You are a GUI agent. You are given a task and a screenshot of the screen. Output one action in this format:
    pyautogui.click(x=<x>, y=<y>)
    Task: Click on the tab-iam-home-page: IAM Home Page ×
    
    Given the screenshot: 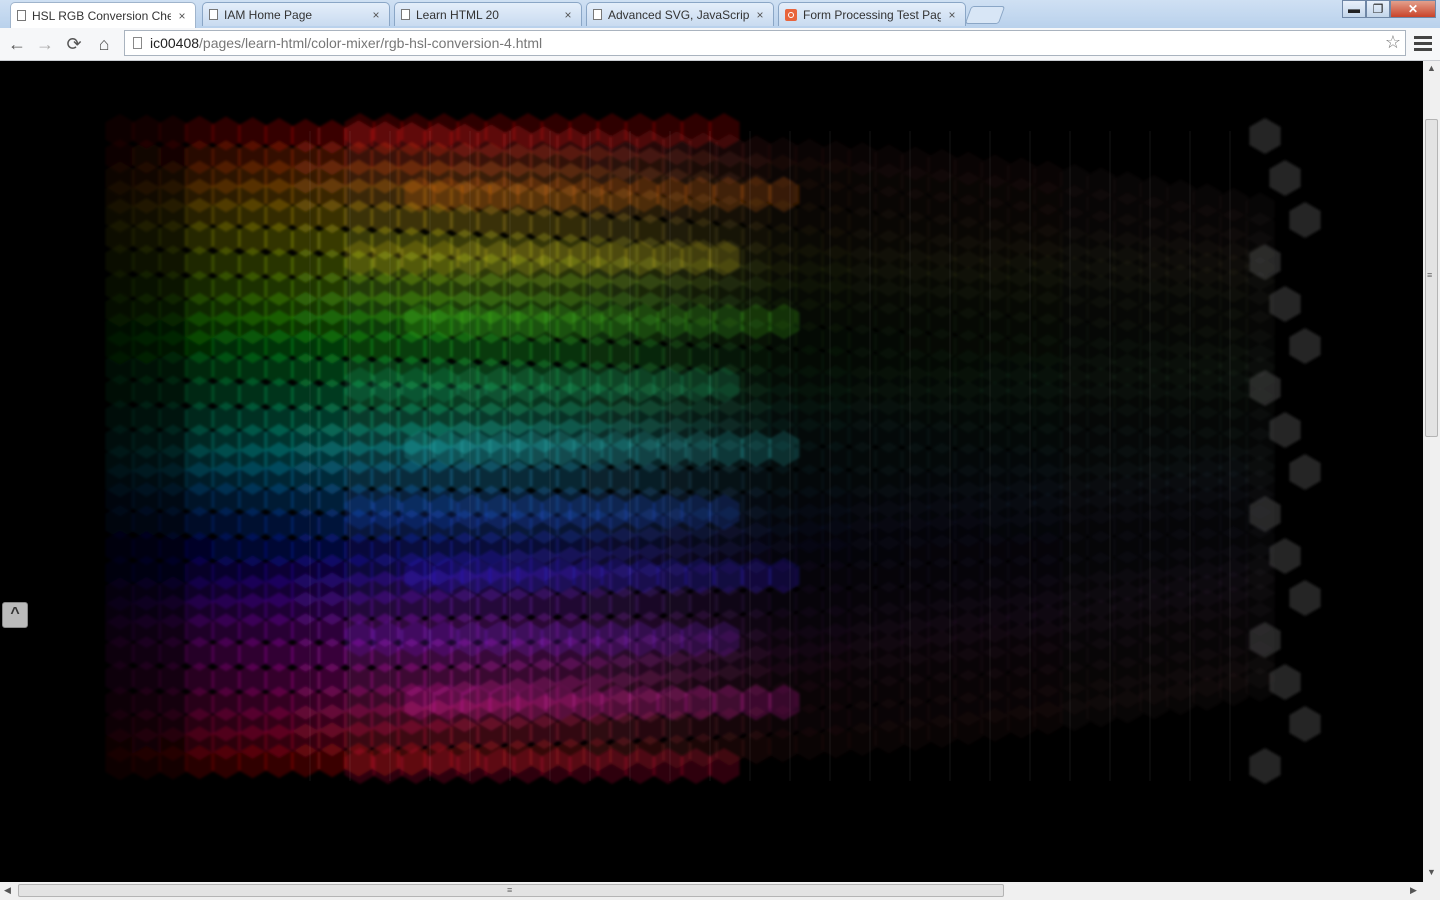 What is the action you would take?
    pyautogui.click(x=296, y=14)
    